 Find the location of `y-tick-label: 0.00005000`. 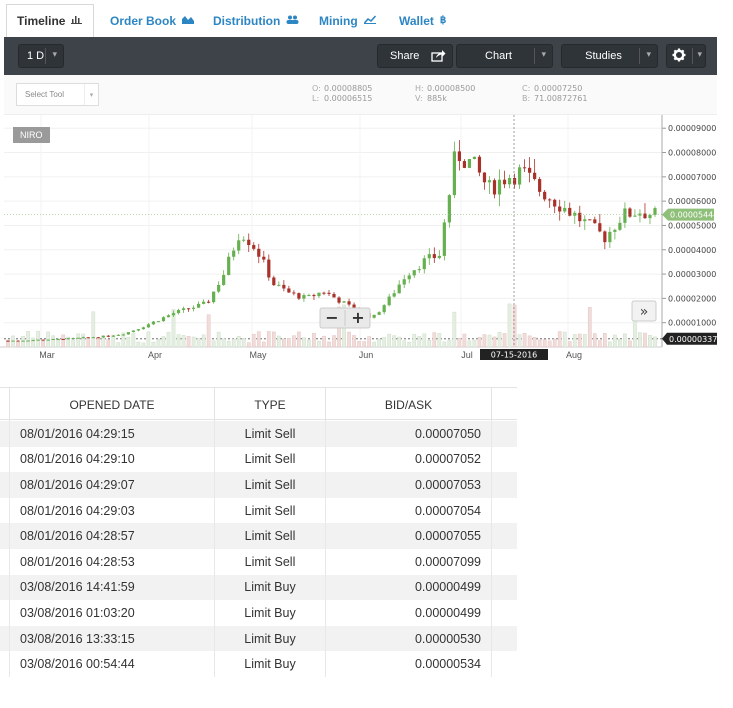

y-tick-label: 0.00005000 is located at coordinates (692, 225).